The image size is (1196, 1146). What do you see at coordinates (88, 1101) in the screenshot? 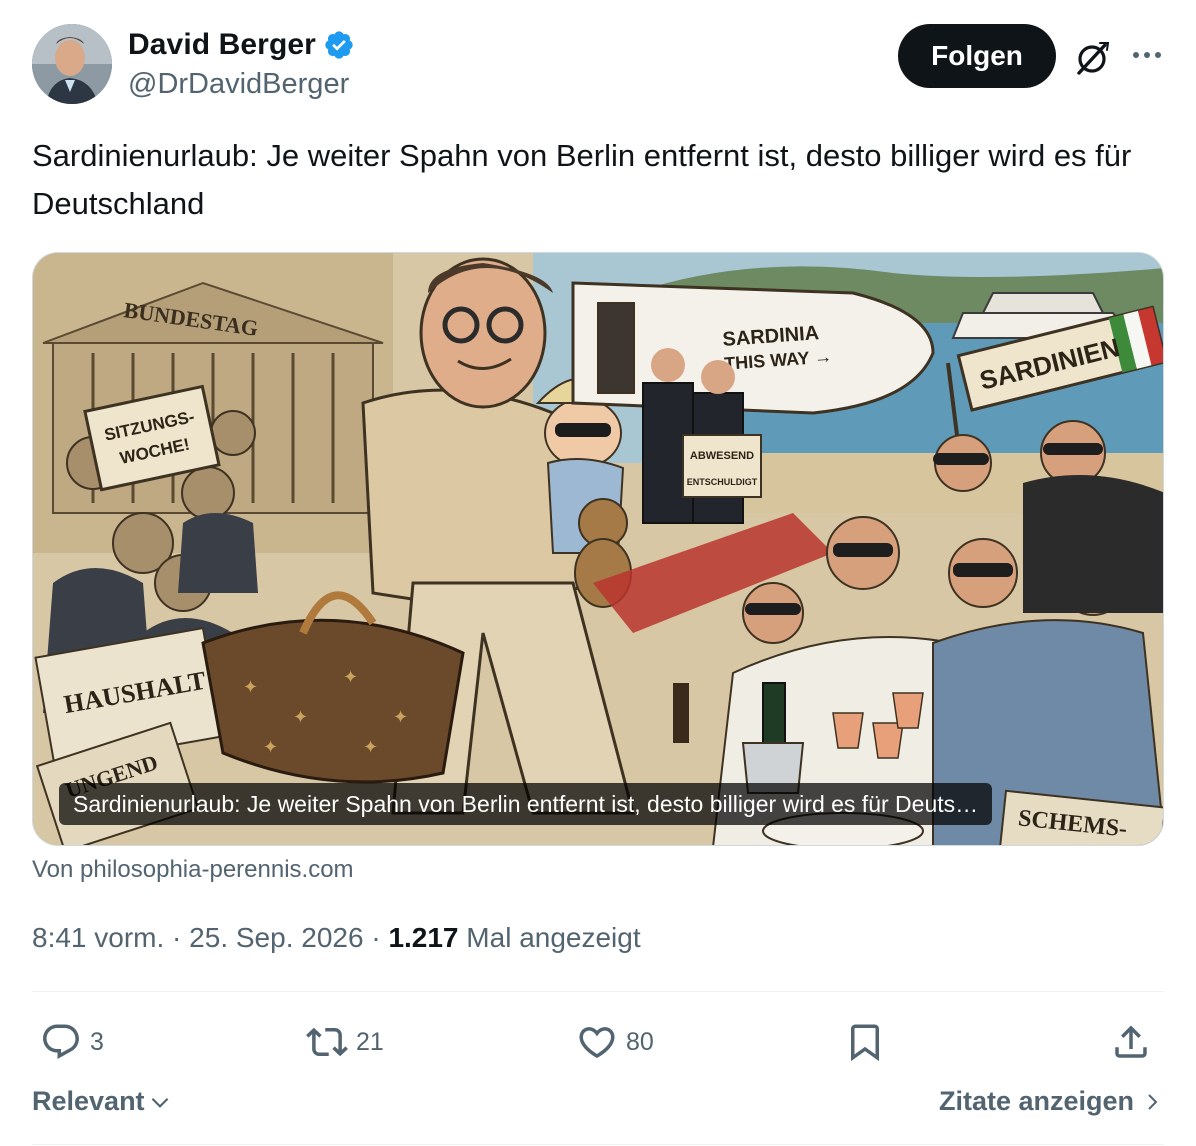
I see `sort-label: Relevant` at bounding box center [88, 1101].